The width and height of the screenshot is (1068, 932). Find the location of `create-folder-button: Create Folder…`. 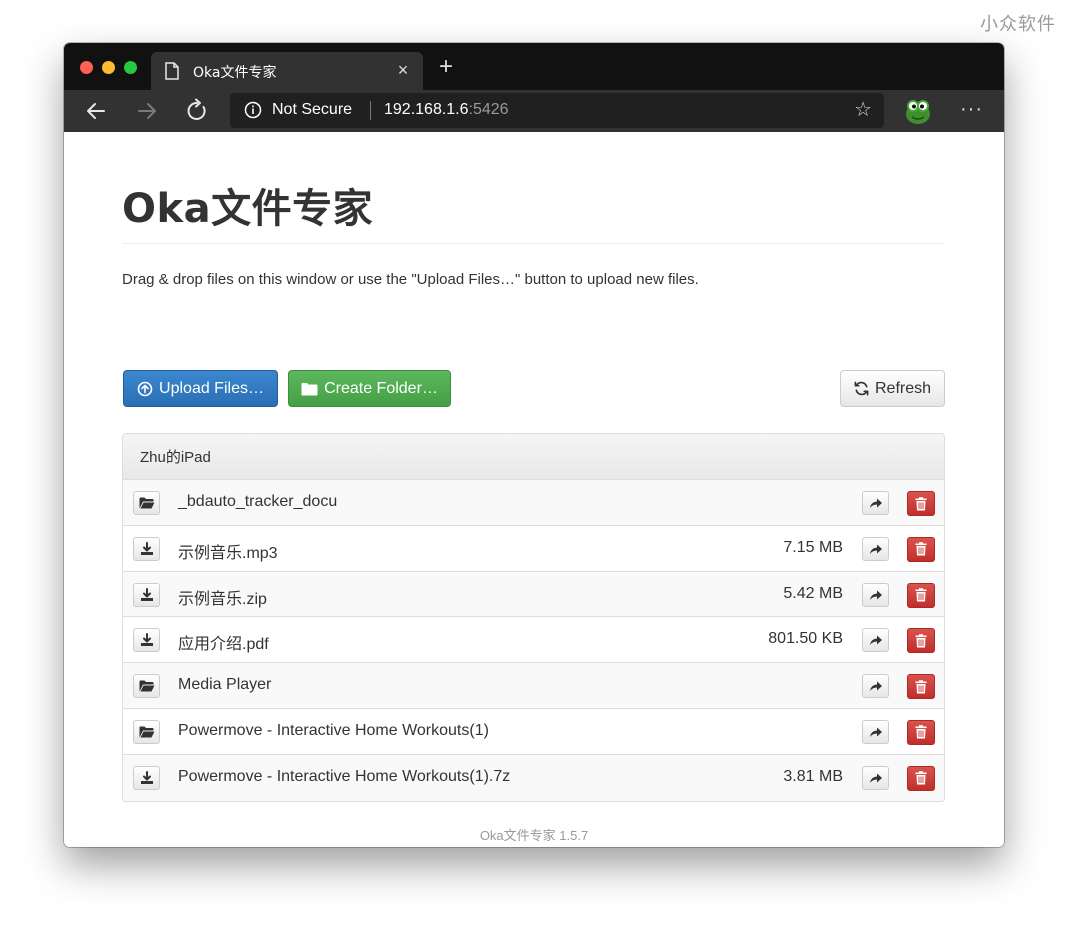

create-folder-button: Create Folder… is located at coordinates (369, 388).